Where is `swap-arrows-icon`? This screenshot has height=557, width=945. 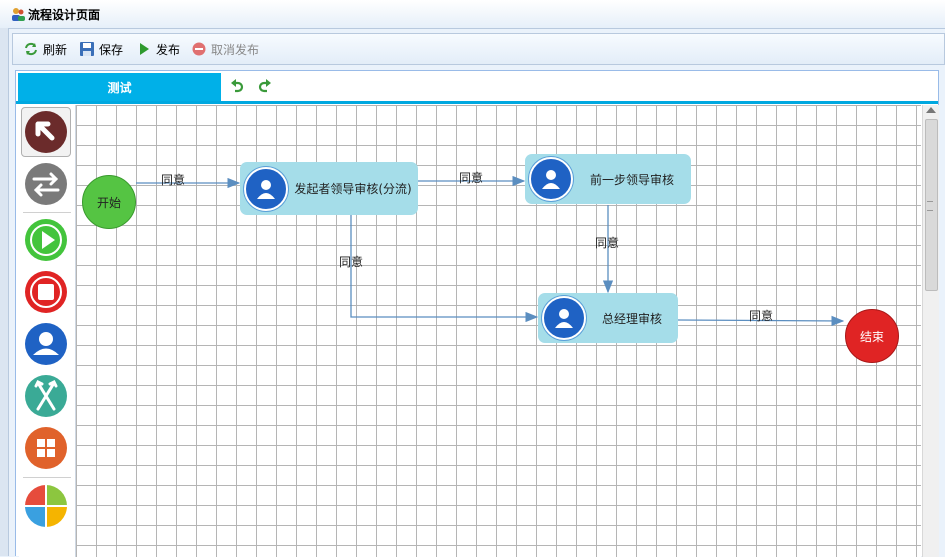 swap-arrows-icon is located at coordinates (46, 184).